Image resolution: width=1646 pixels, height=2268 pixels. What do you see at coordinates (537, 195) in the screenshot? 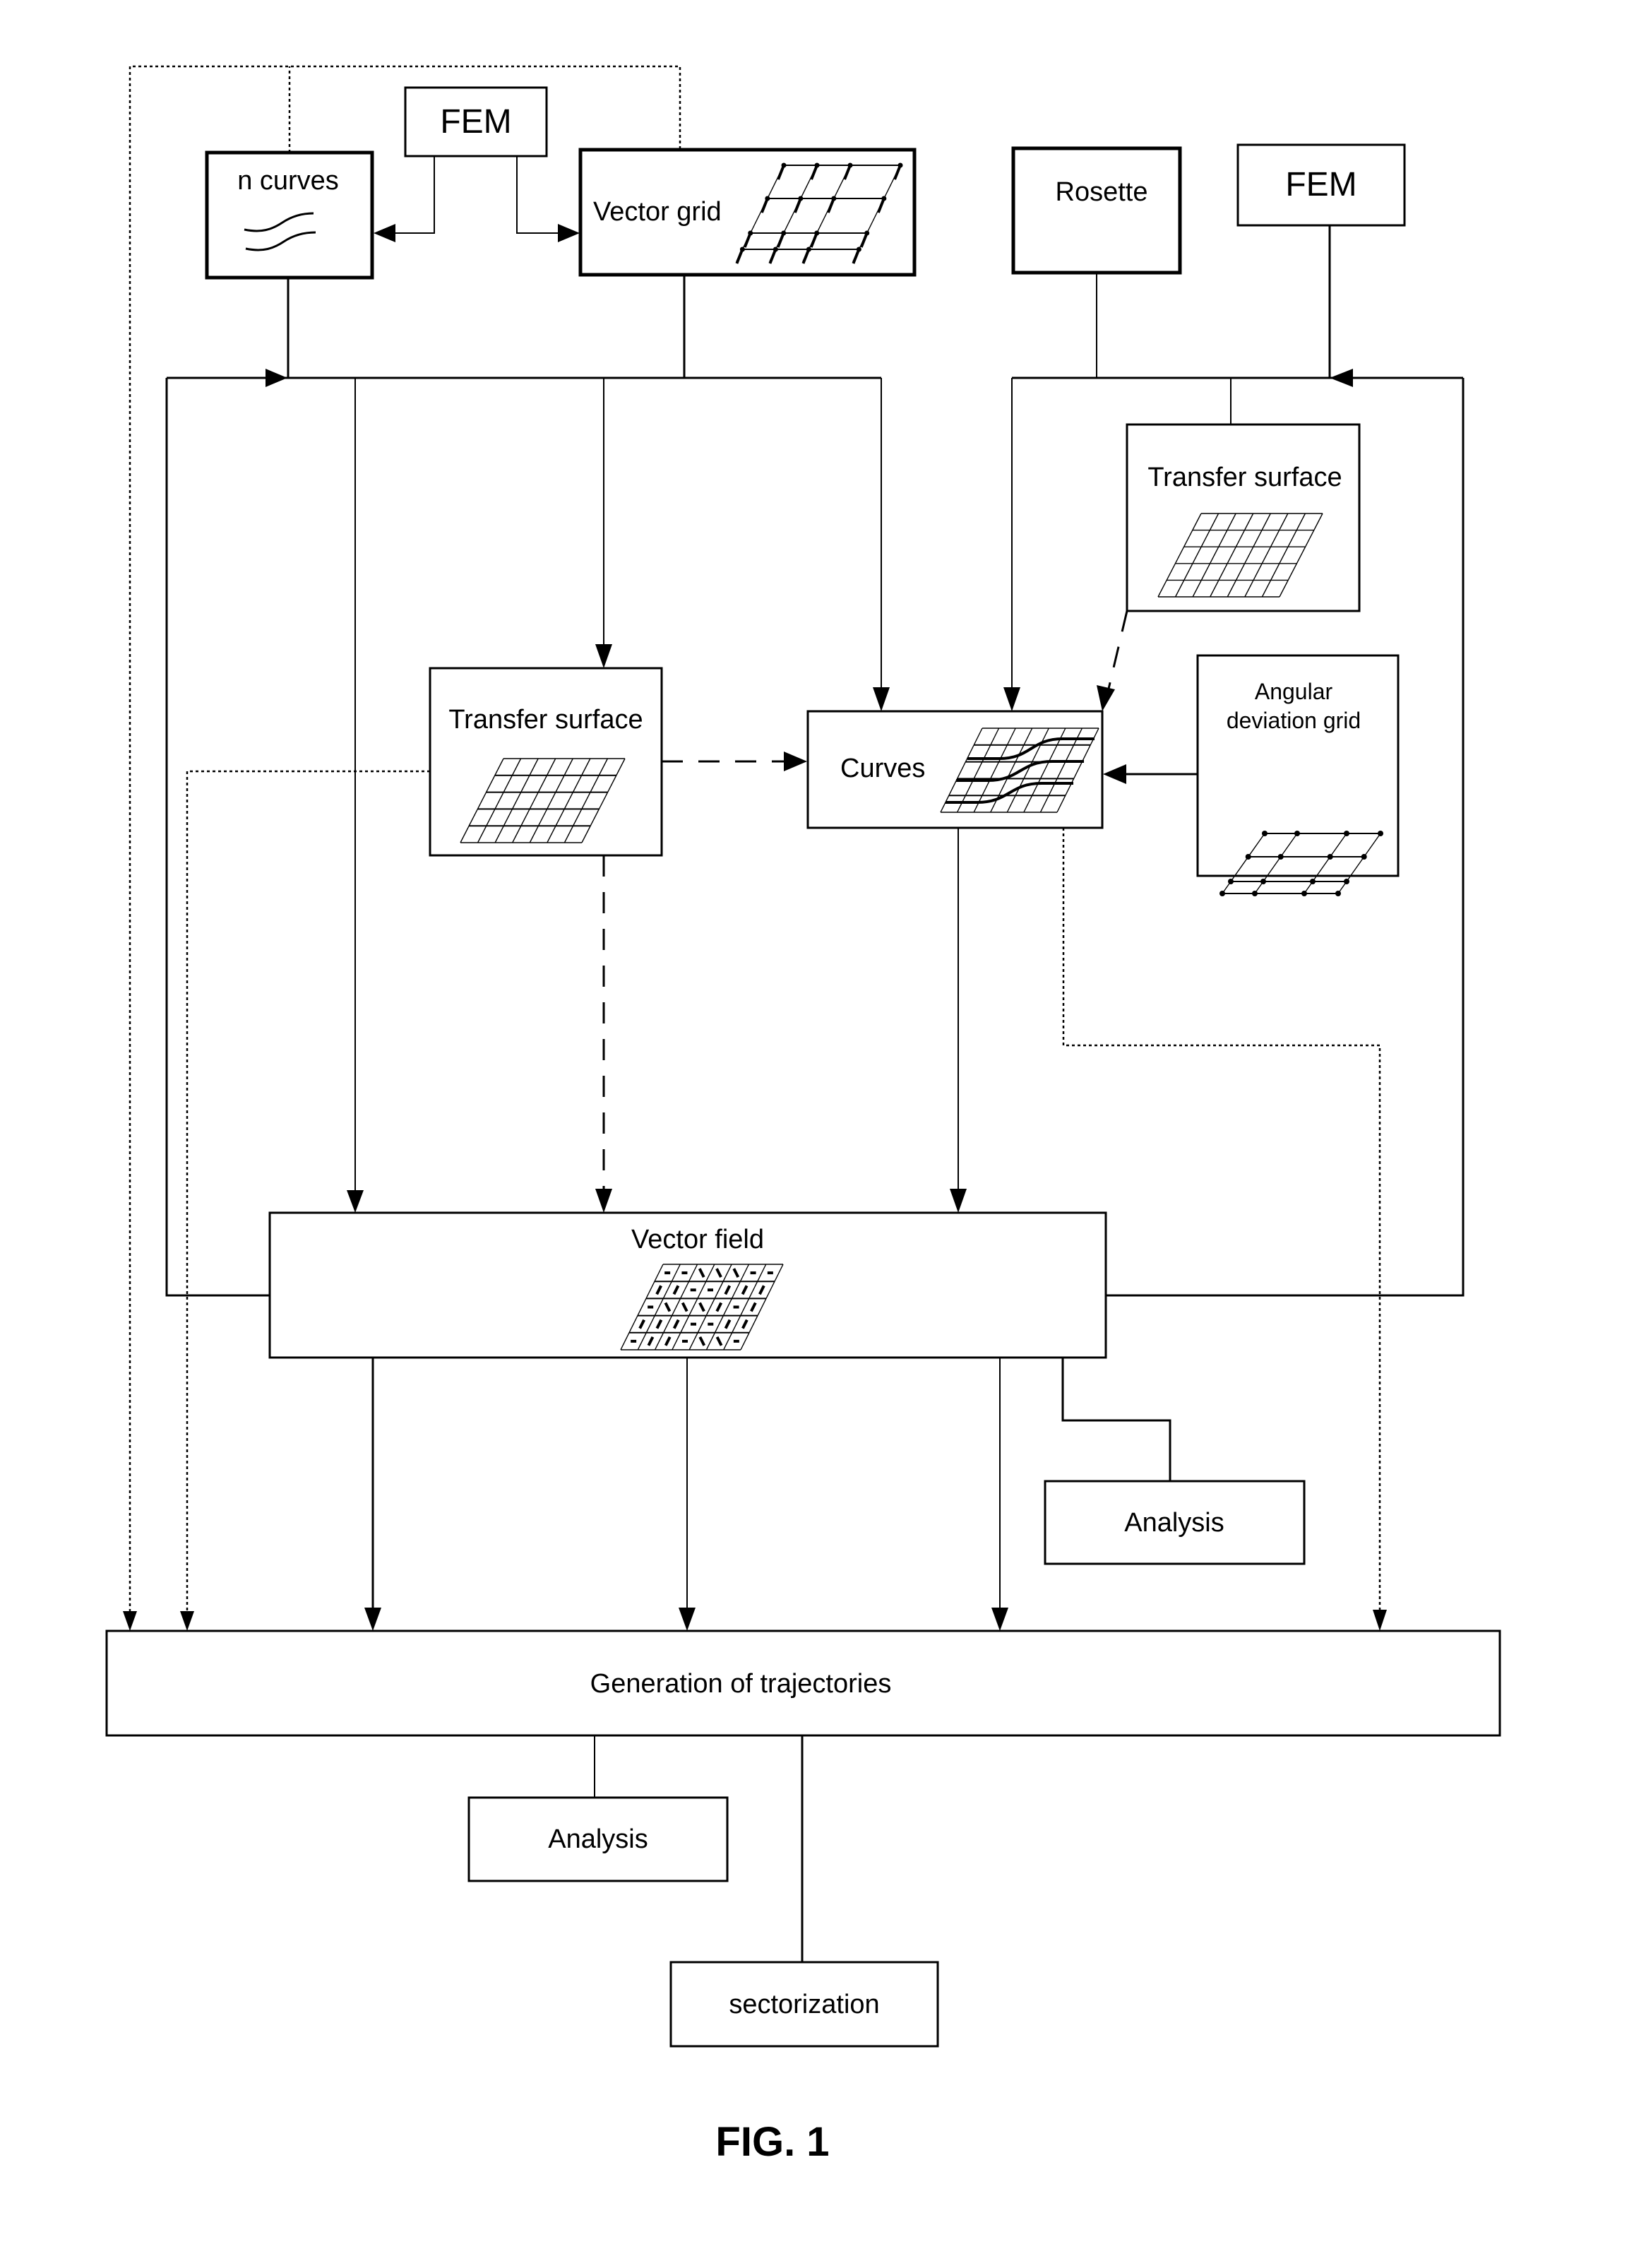
I see `edge-fem-to-vectorgrid` at bounding box center [537, 195].